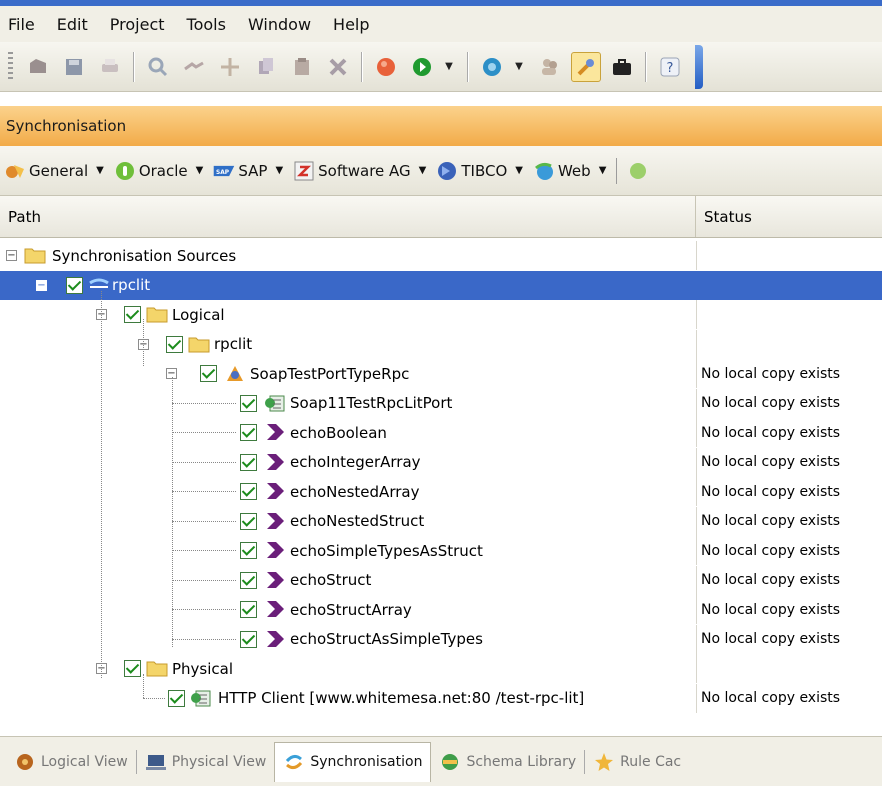  I want to click on software-ag-dropdown-icon: ▼, so click(422, 170).